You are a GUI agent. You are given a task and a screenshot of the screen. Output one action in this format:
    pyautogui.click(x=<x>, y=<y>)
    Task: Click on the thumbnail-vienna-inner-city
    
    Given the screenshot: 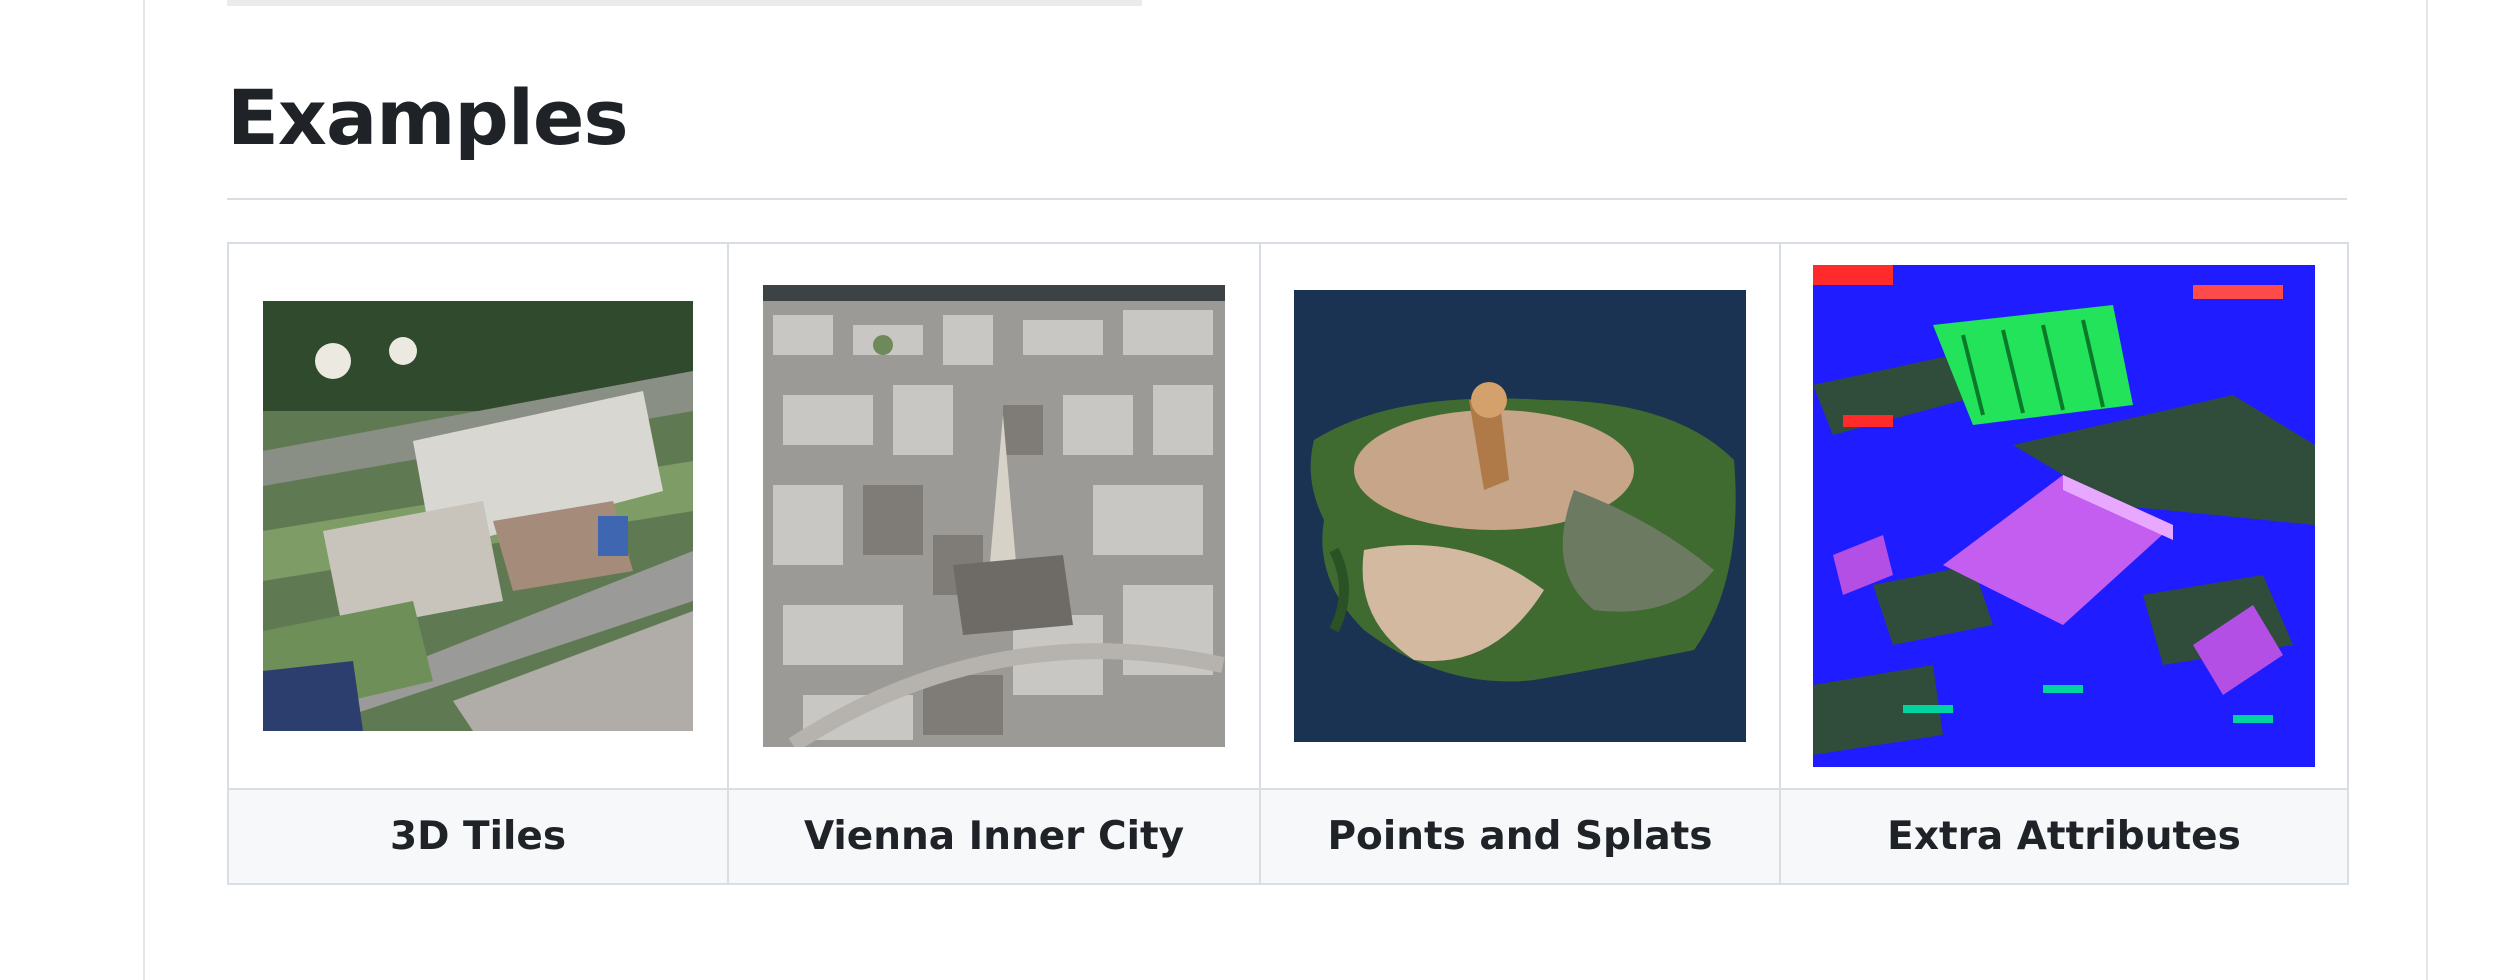 What is the action you would take?
    pyautogui.click(x=994, y=516)
    